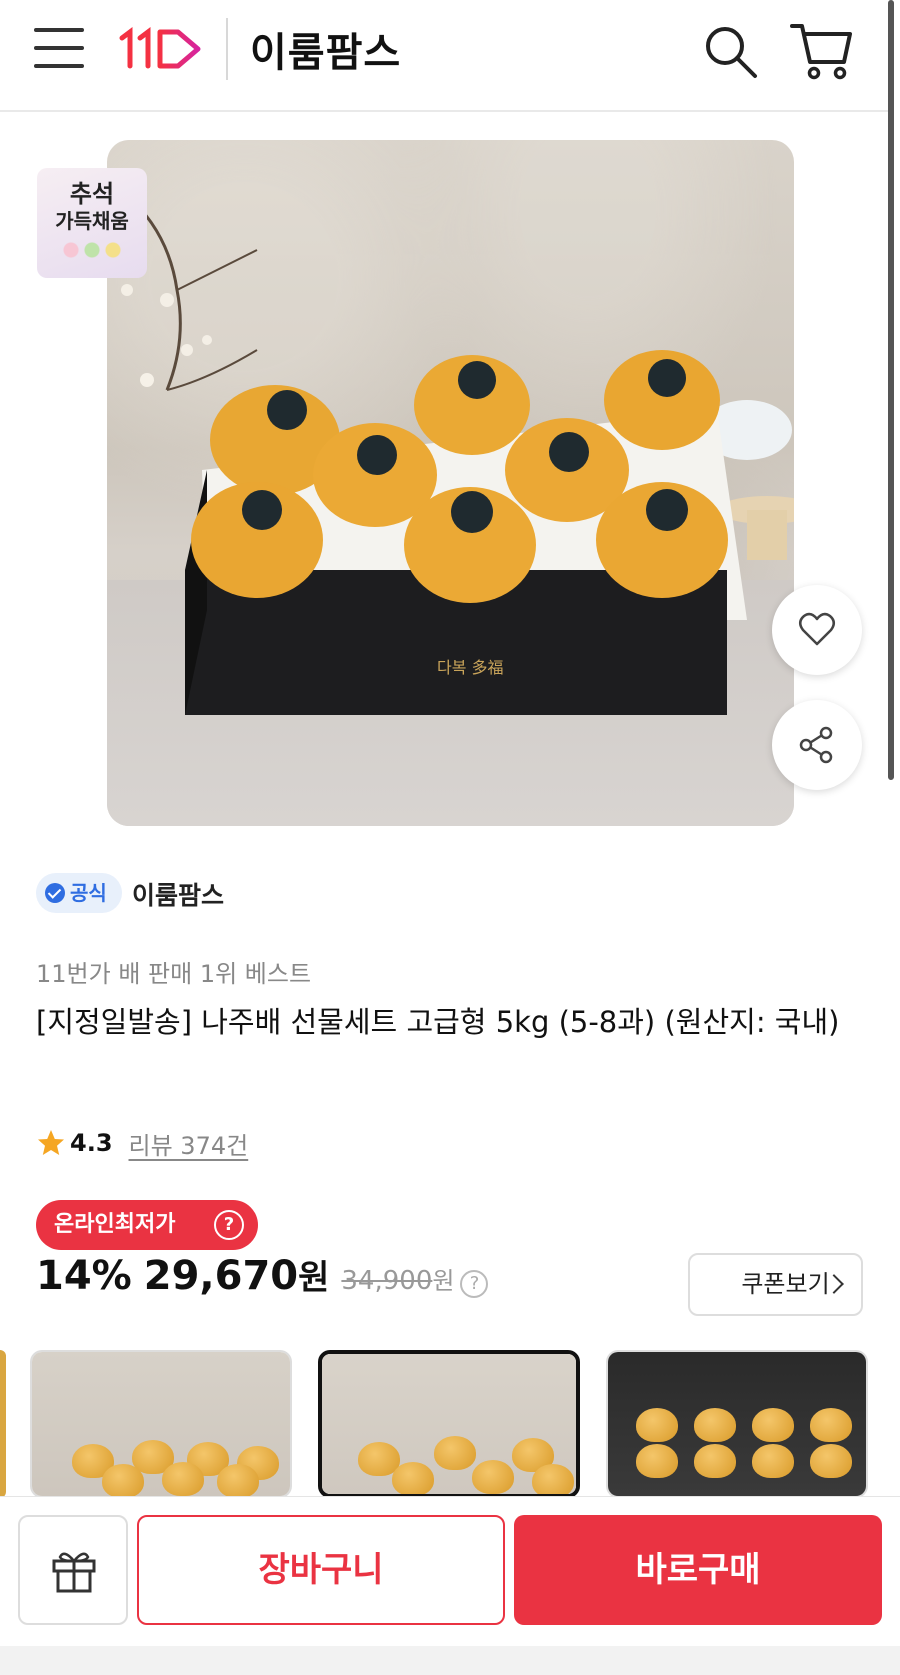 The width and height of the screenshot is (900, 1675). I want to click on official-badge: 공식, so click(79, 893).